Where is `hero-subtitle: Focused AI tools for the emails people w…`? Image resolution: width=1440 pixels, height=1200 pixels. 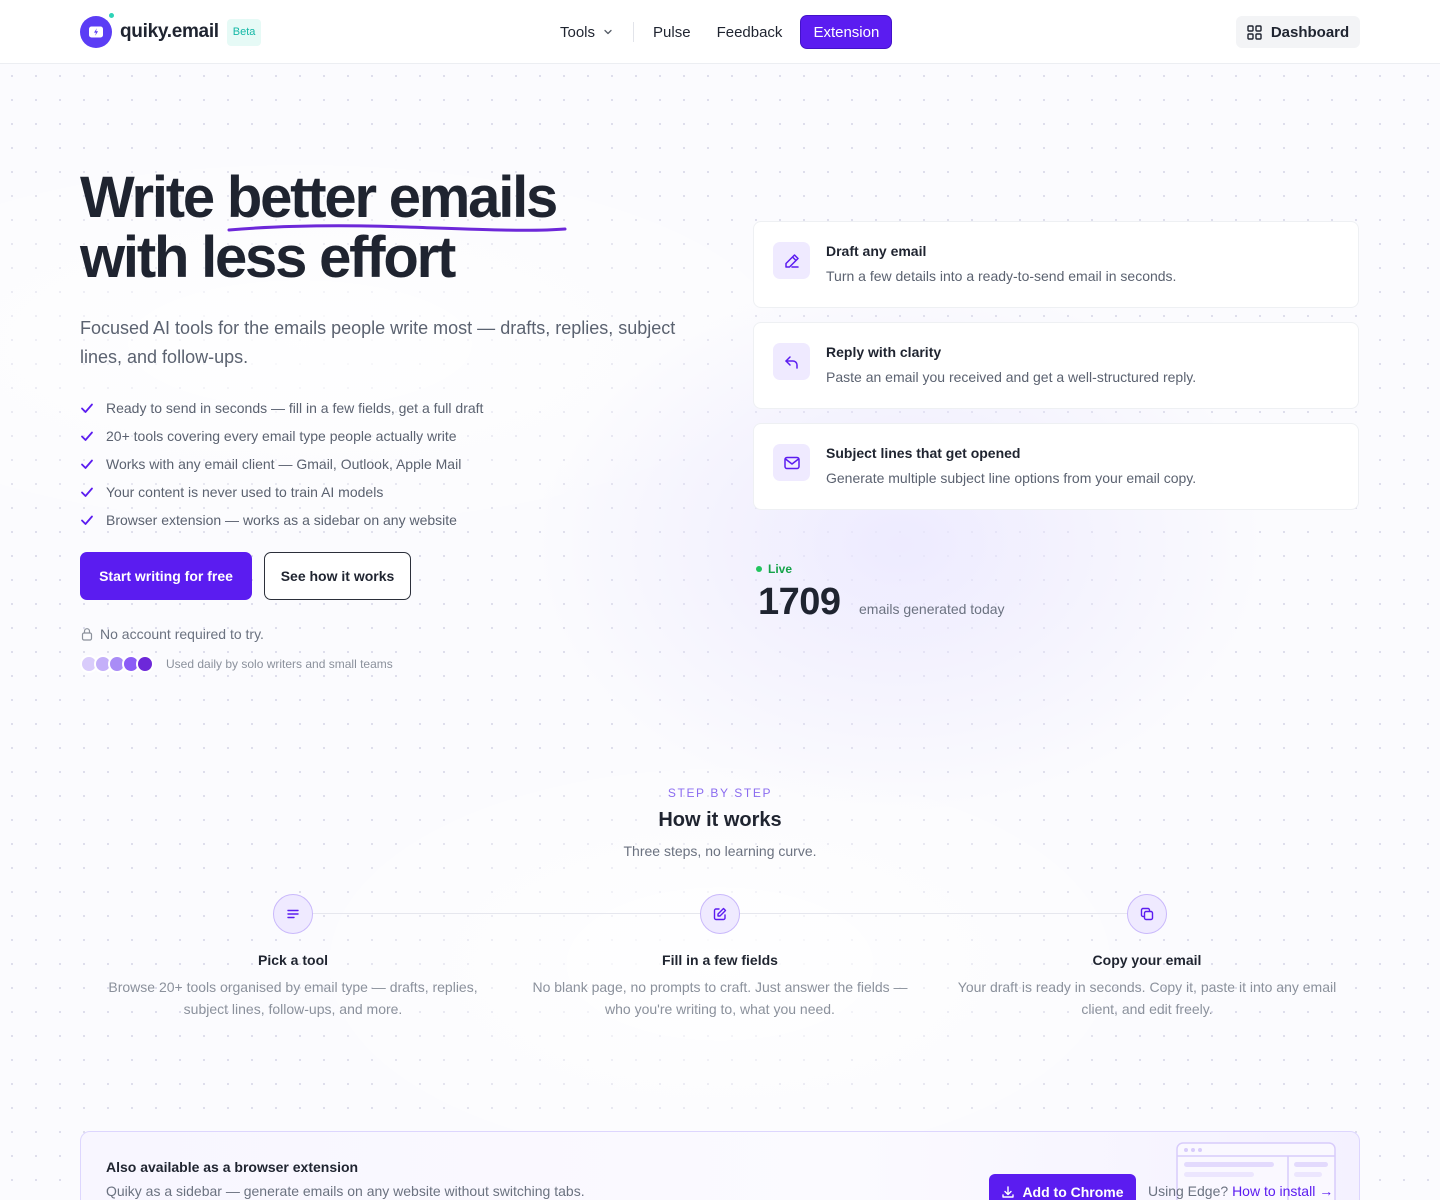 hero-subtitle: Focused AI tools for the emails people w… is located at coordinates (378, 342).